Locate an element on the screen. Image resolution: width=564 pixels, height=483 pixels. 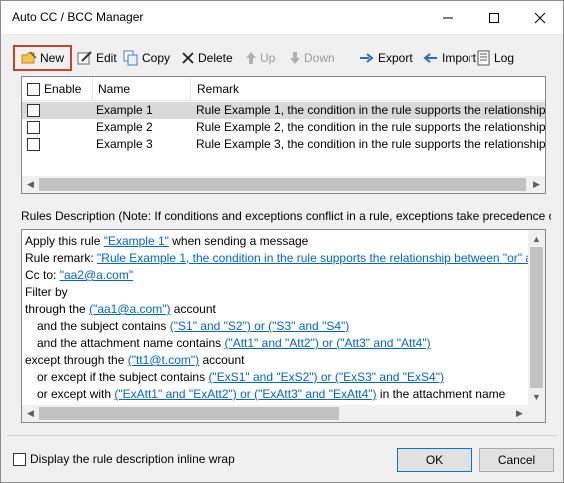
desc-line-cc: Cc to: "aa2@a.com" is located at coordinates (79, 275).